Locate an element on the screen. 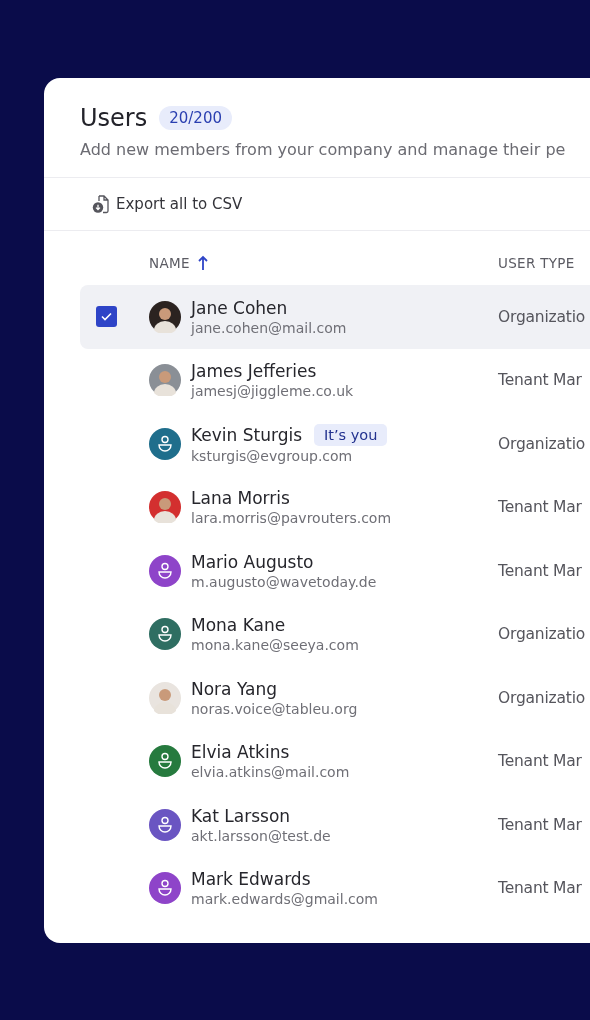 This screenshot has height=1020, width=590. user-row: Mark Edwards mark.edwards@gmail.com Tenant Mar is located at coordinates (335, 888).